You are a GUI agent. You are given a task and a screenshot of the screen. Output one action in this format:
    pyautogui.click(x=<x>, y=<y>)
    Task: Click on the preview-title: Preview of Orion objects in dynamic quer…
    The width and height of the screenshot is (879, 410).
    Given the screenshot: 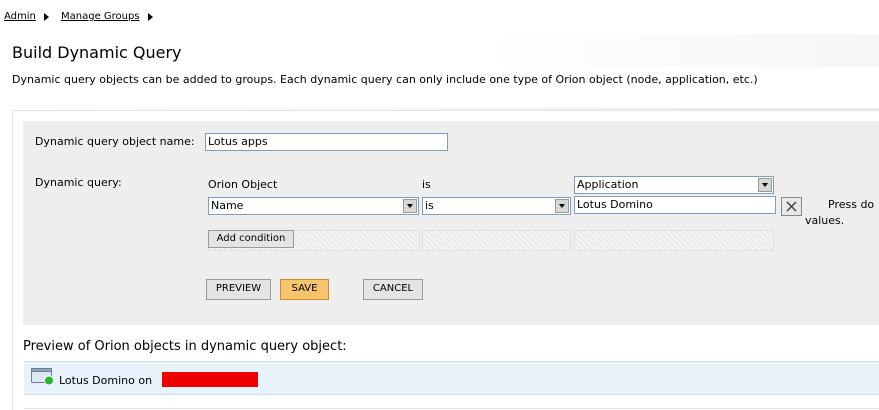 What is the action you would take?
    pyautogui.click(x=185, y=346)
    